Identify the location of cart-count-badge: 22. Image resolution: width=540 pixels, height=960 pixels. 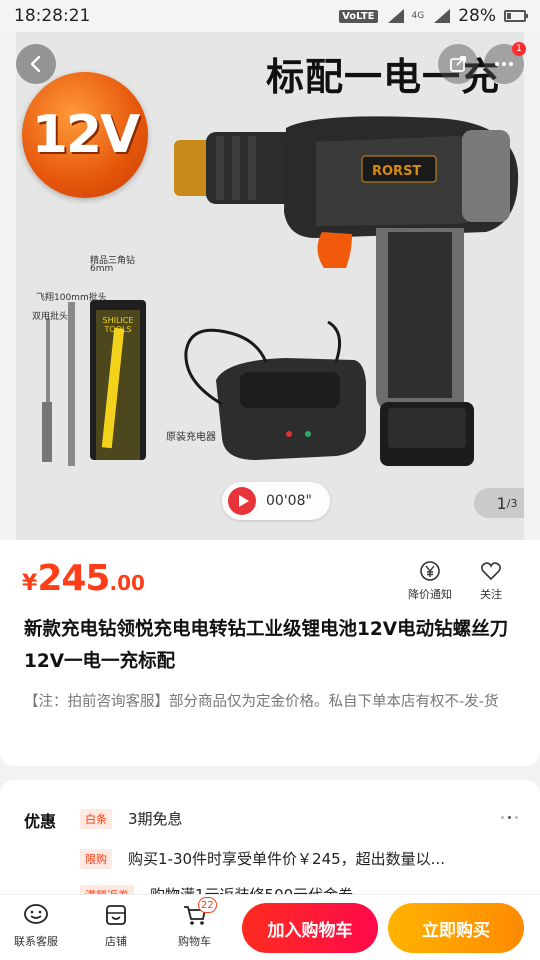
(207, 905).